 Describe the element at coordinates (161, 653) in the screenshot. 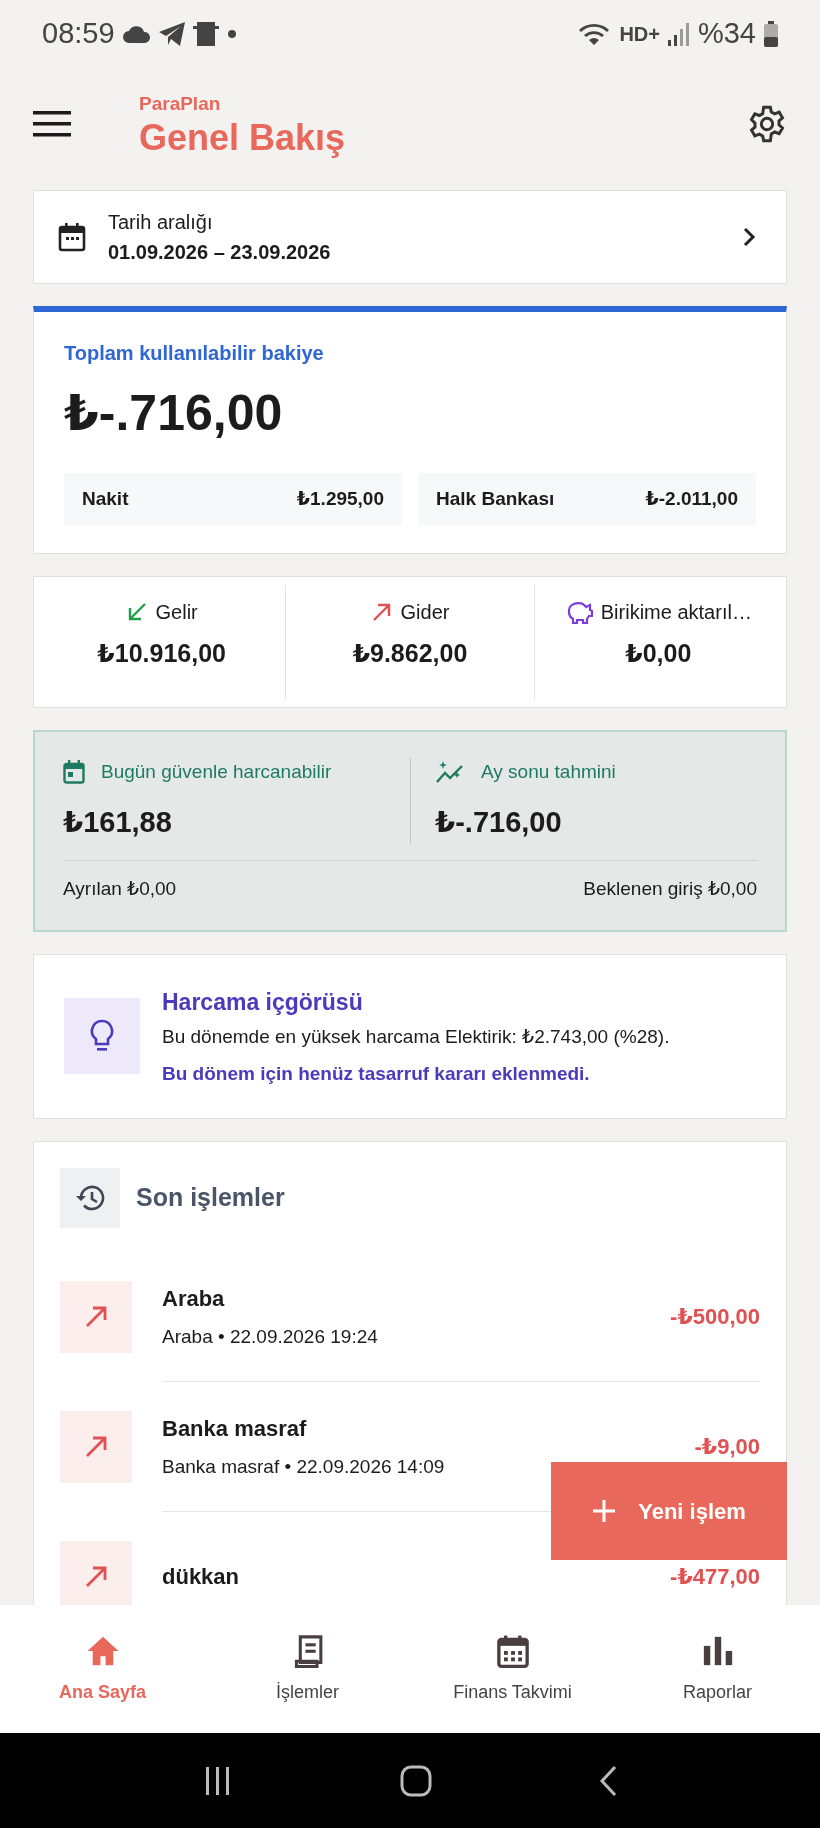

I see `summary-amount: ₺10.916,00` at that location.